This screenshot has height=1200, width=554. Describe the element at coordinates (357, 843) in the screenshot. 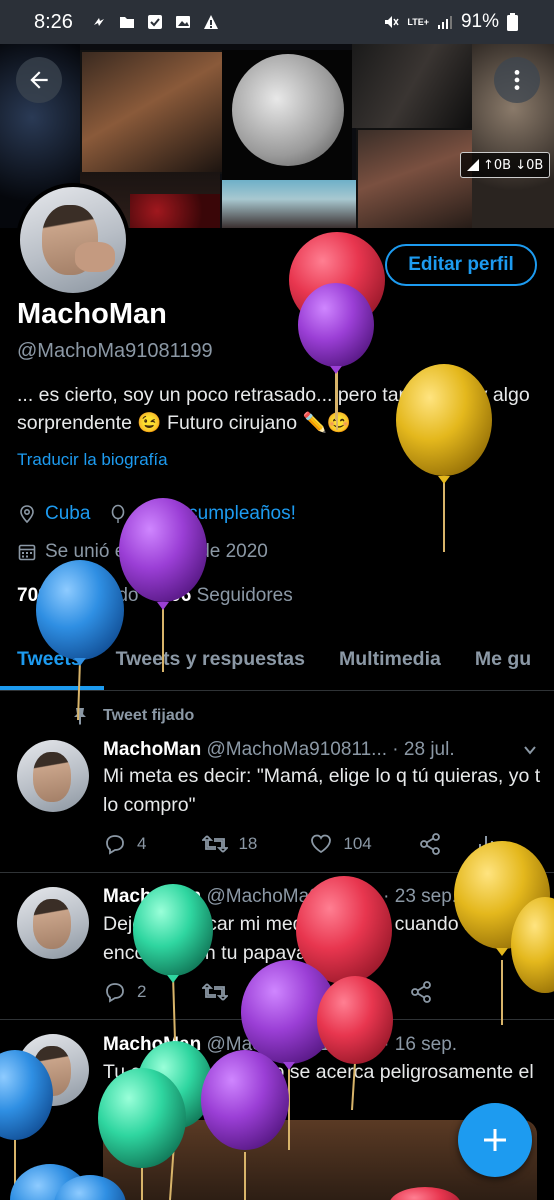

I see `like-count: 104` at that location.